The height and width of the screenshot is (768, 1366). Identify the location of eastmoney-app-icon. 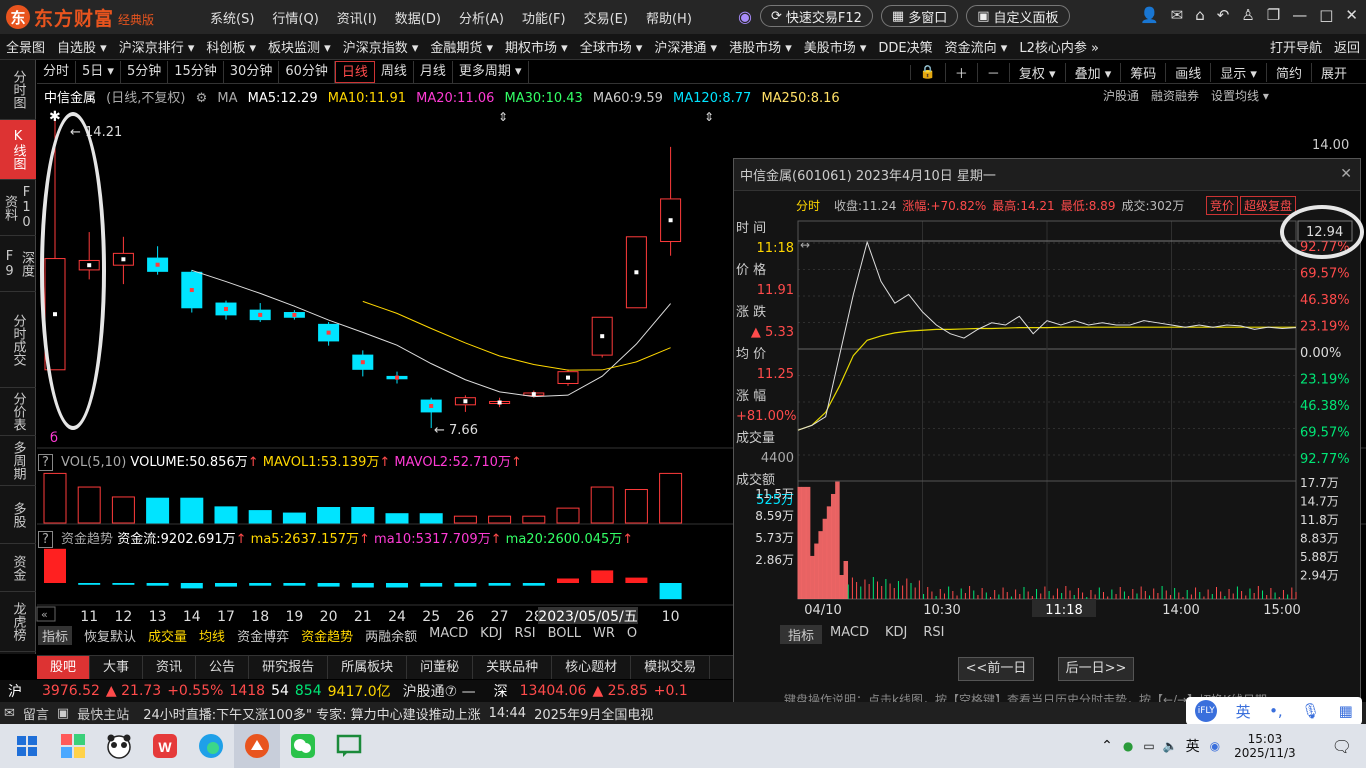
(257, 746).